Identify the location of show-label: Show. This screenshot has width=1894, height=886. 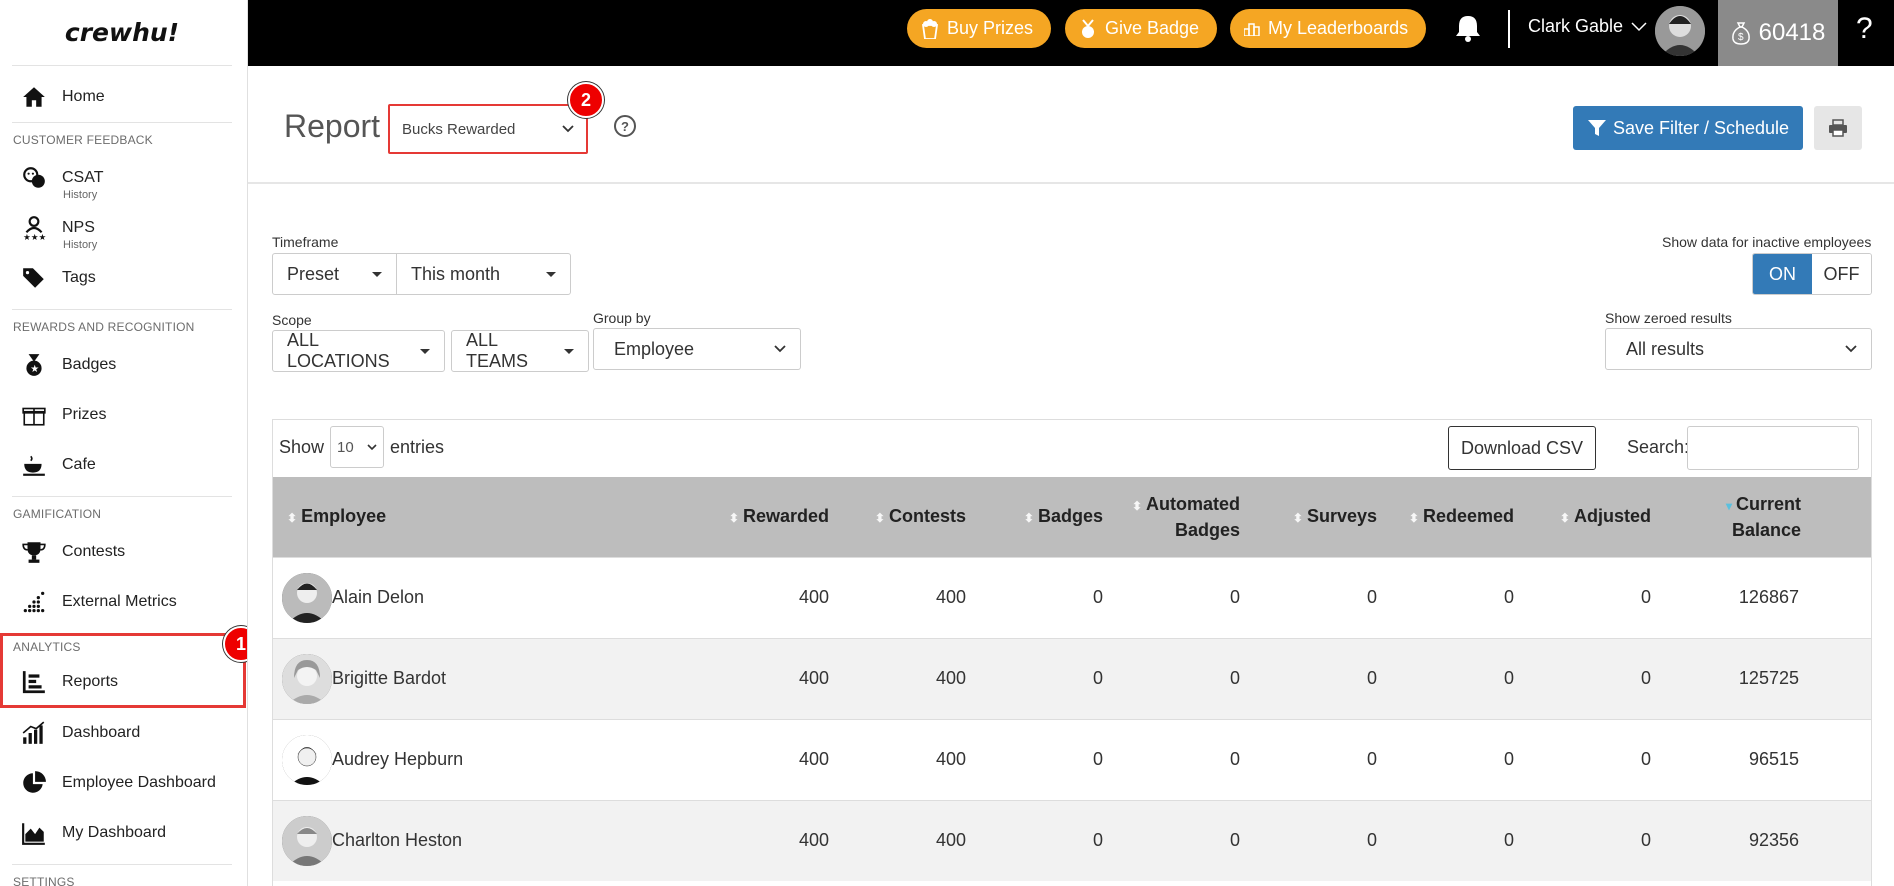
(302, 446).